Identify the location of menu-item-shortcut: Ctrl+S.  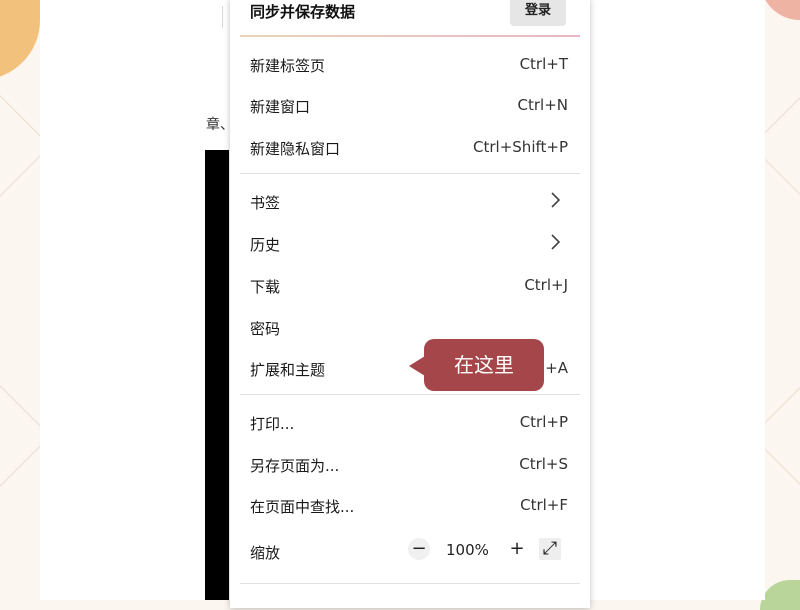
(543, 464).